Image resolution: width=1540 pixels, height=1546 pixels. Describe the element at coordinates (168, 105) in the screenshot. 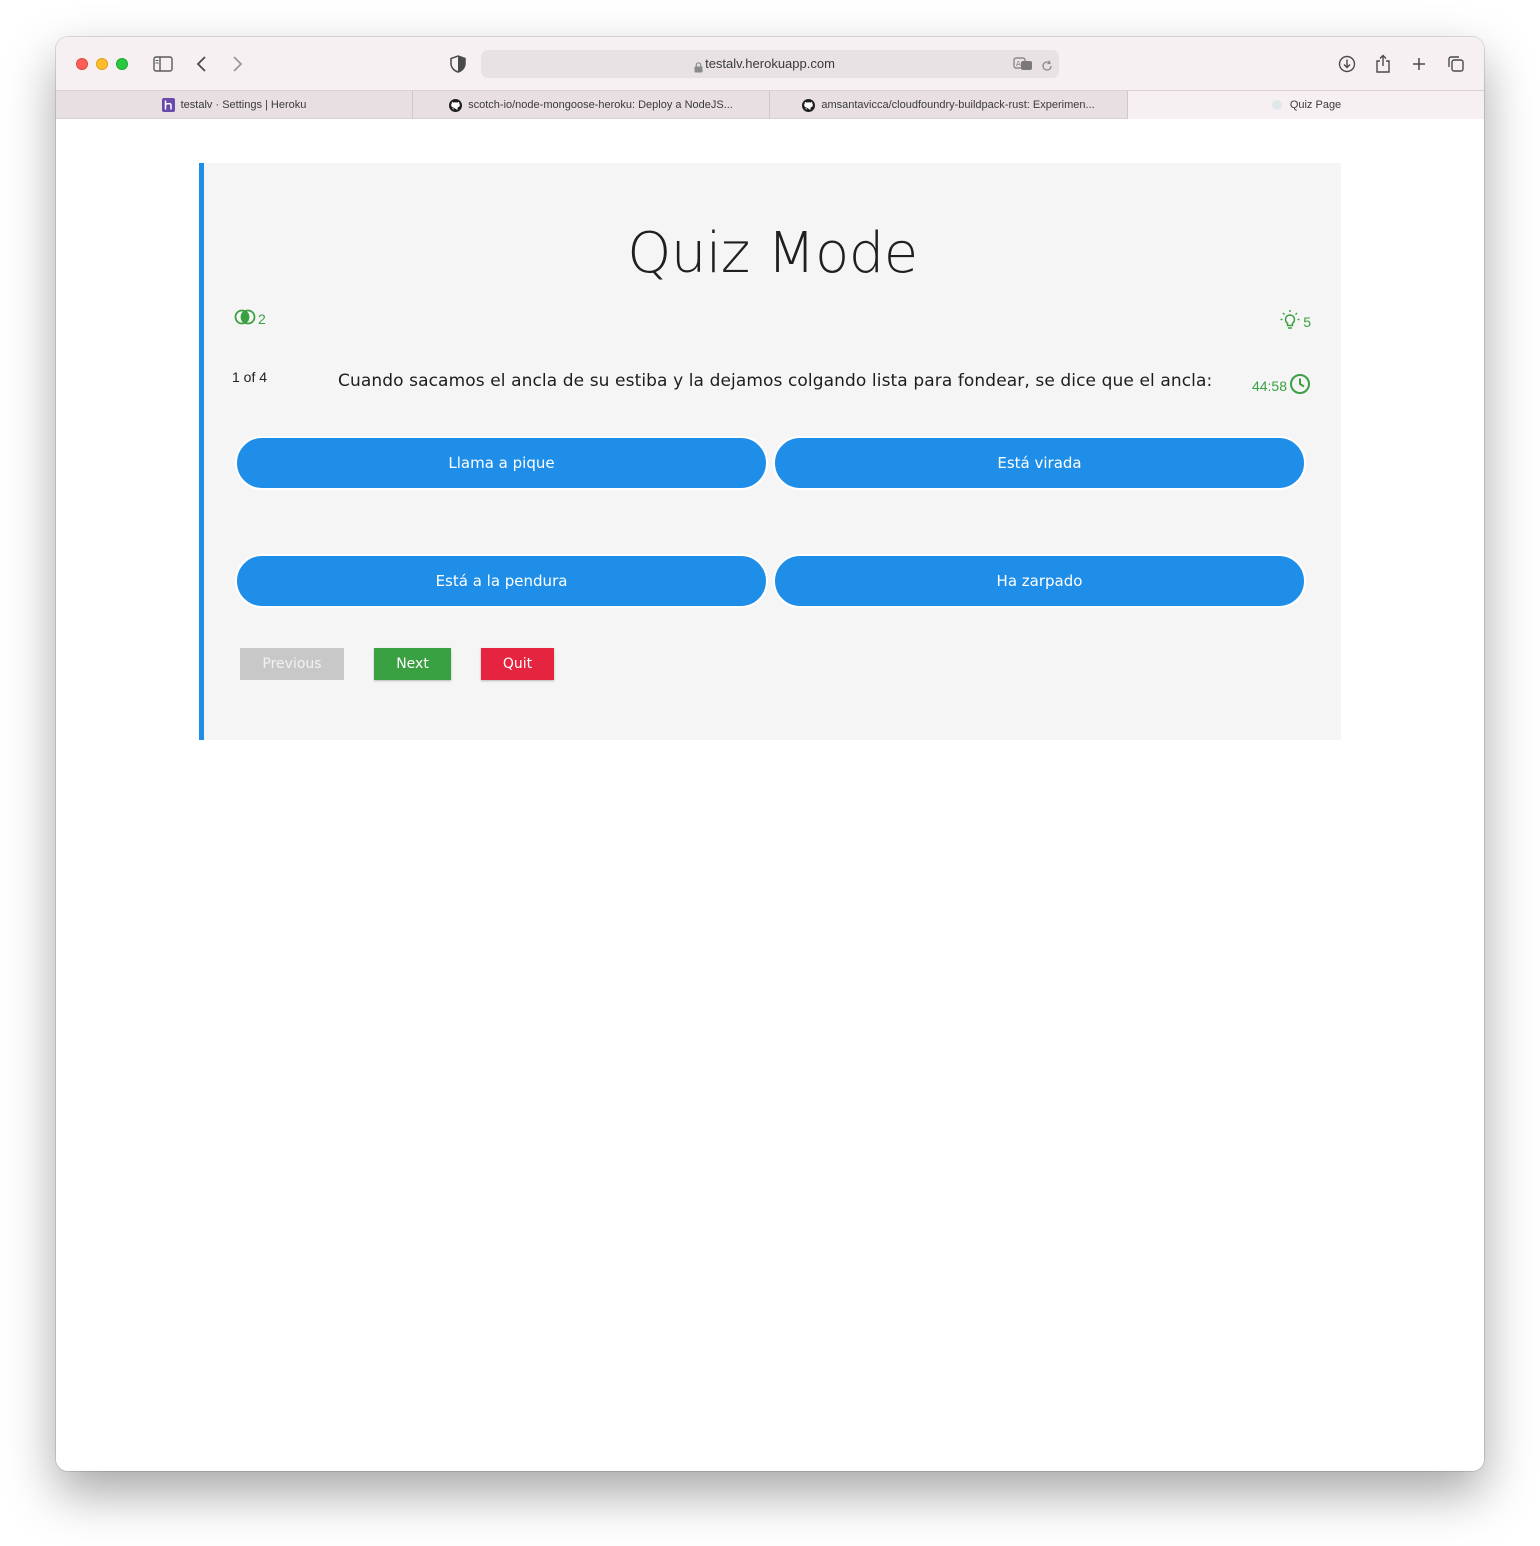

I see `heroku-icon` at that location.